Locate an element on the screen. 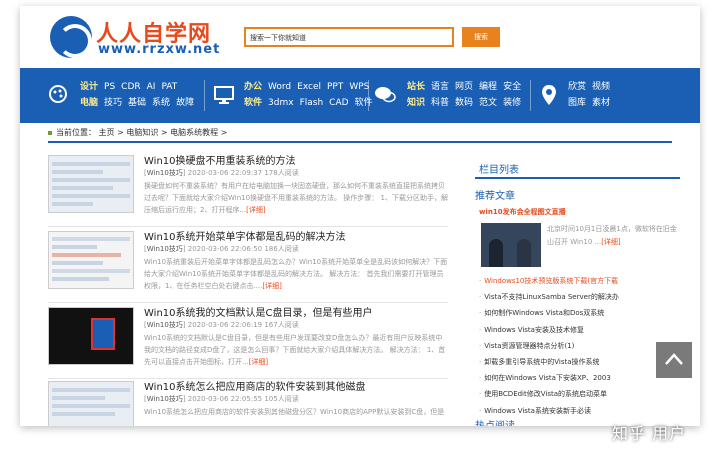 The image size is (720, 453). breadcrumb-computer-knowledge: 电脑知识 is located at coordinates (142, 132).